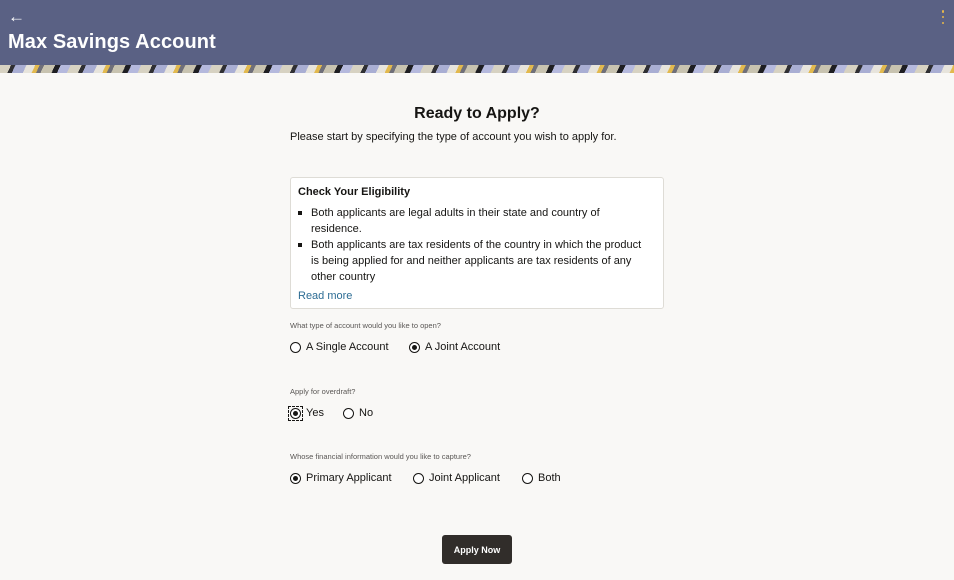  What do you see at coordinates (16, 16) in the screenshot?
I see `arrow-left-icon: ←` at bounding box center [16, 16].